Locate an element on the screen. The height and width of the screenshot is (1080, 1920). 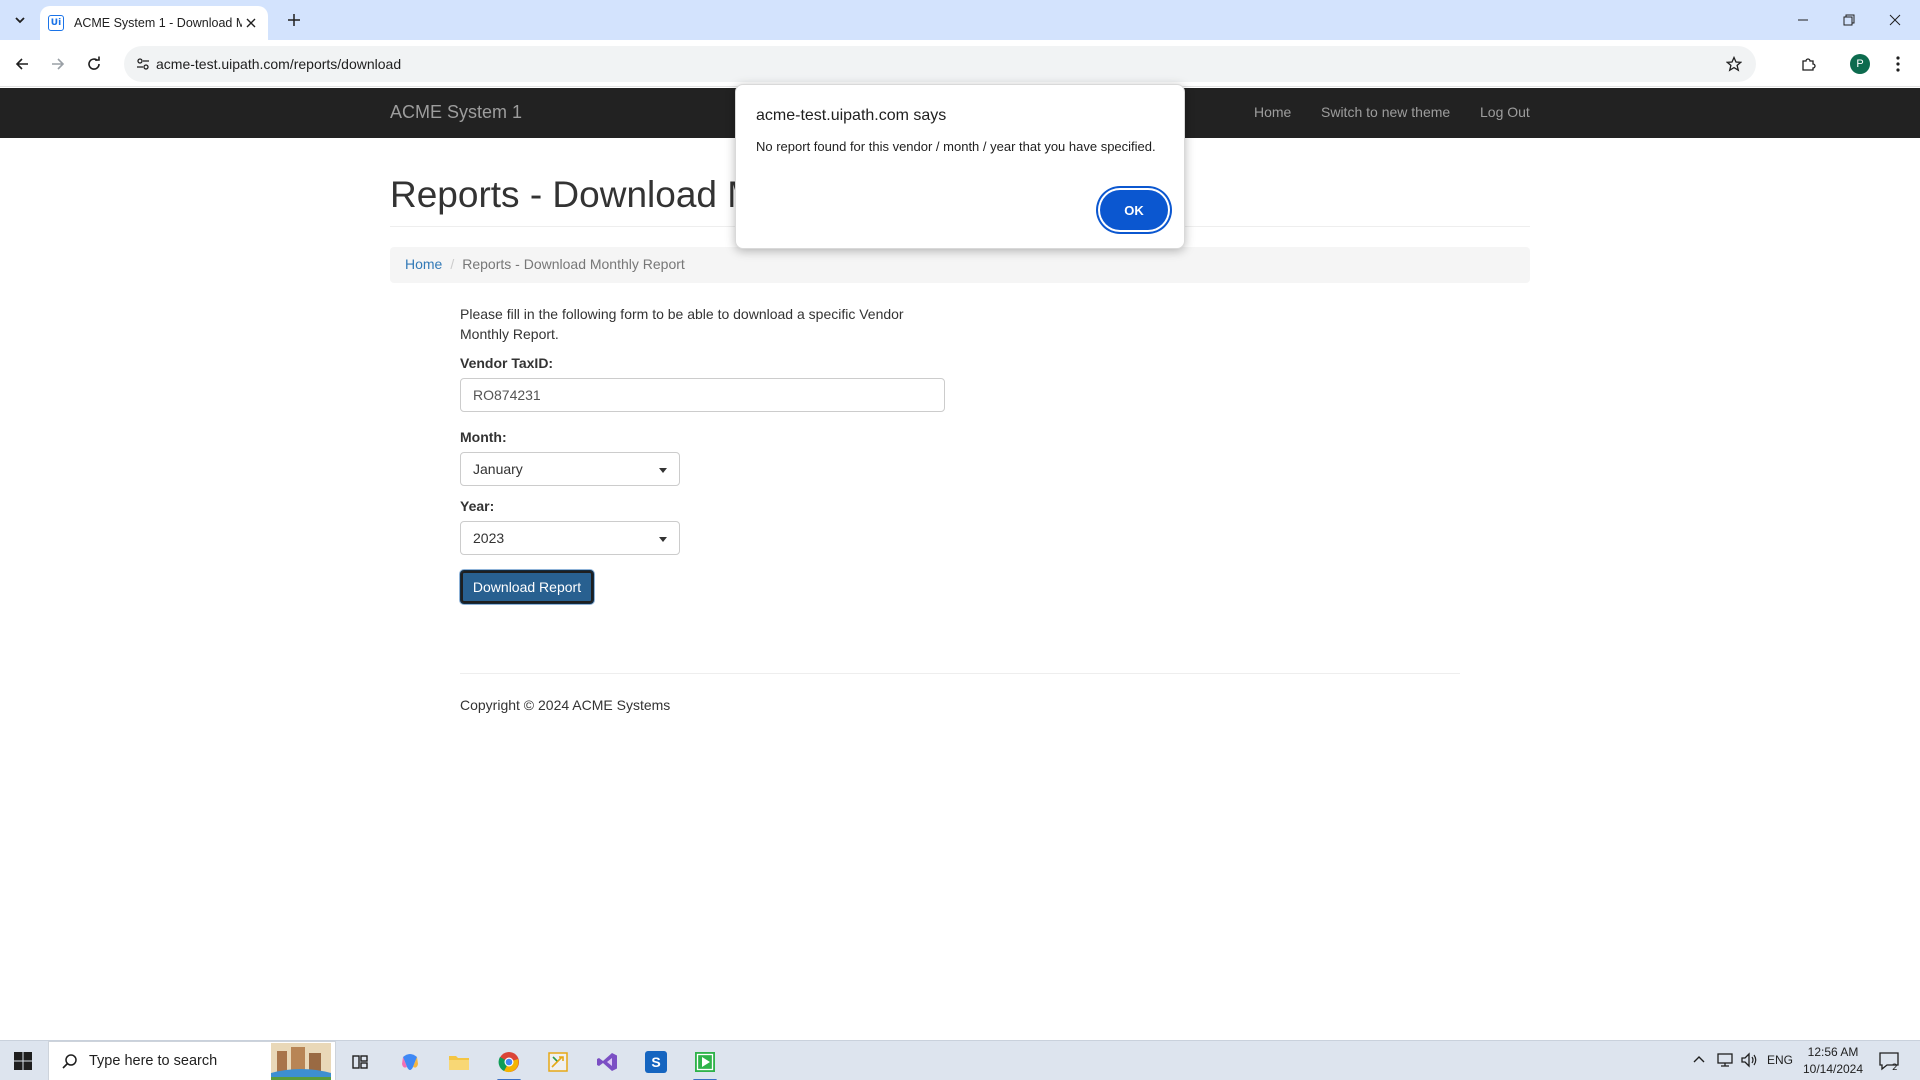
input-language-indicator: ENG is located at coordinates (1780, 1060).